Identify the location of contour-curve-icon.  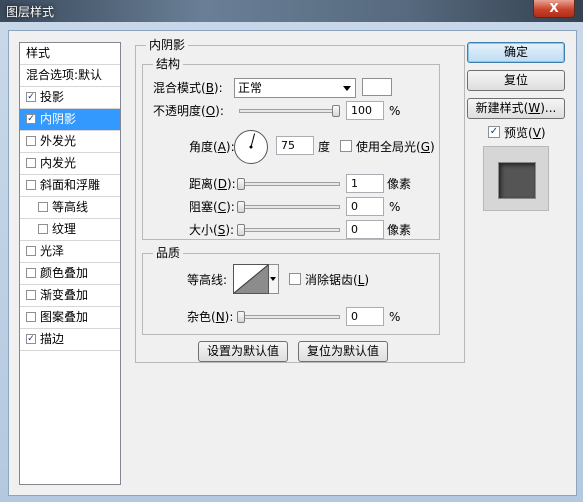
(251, 279).